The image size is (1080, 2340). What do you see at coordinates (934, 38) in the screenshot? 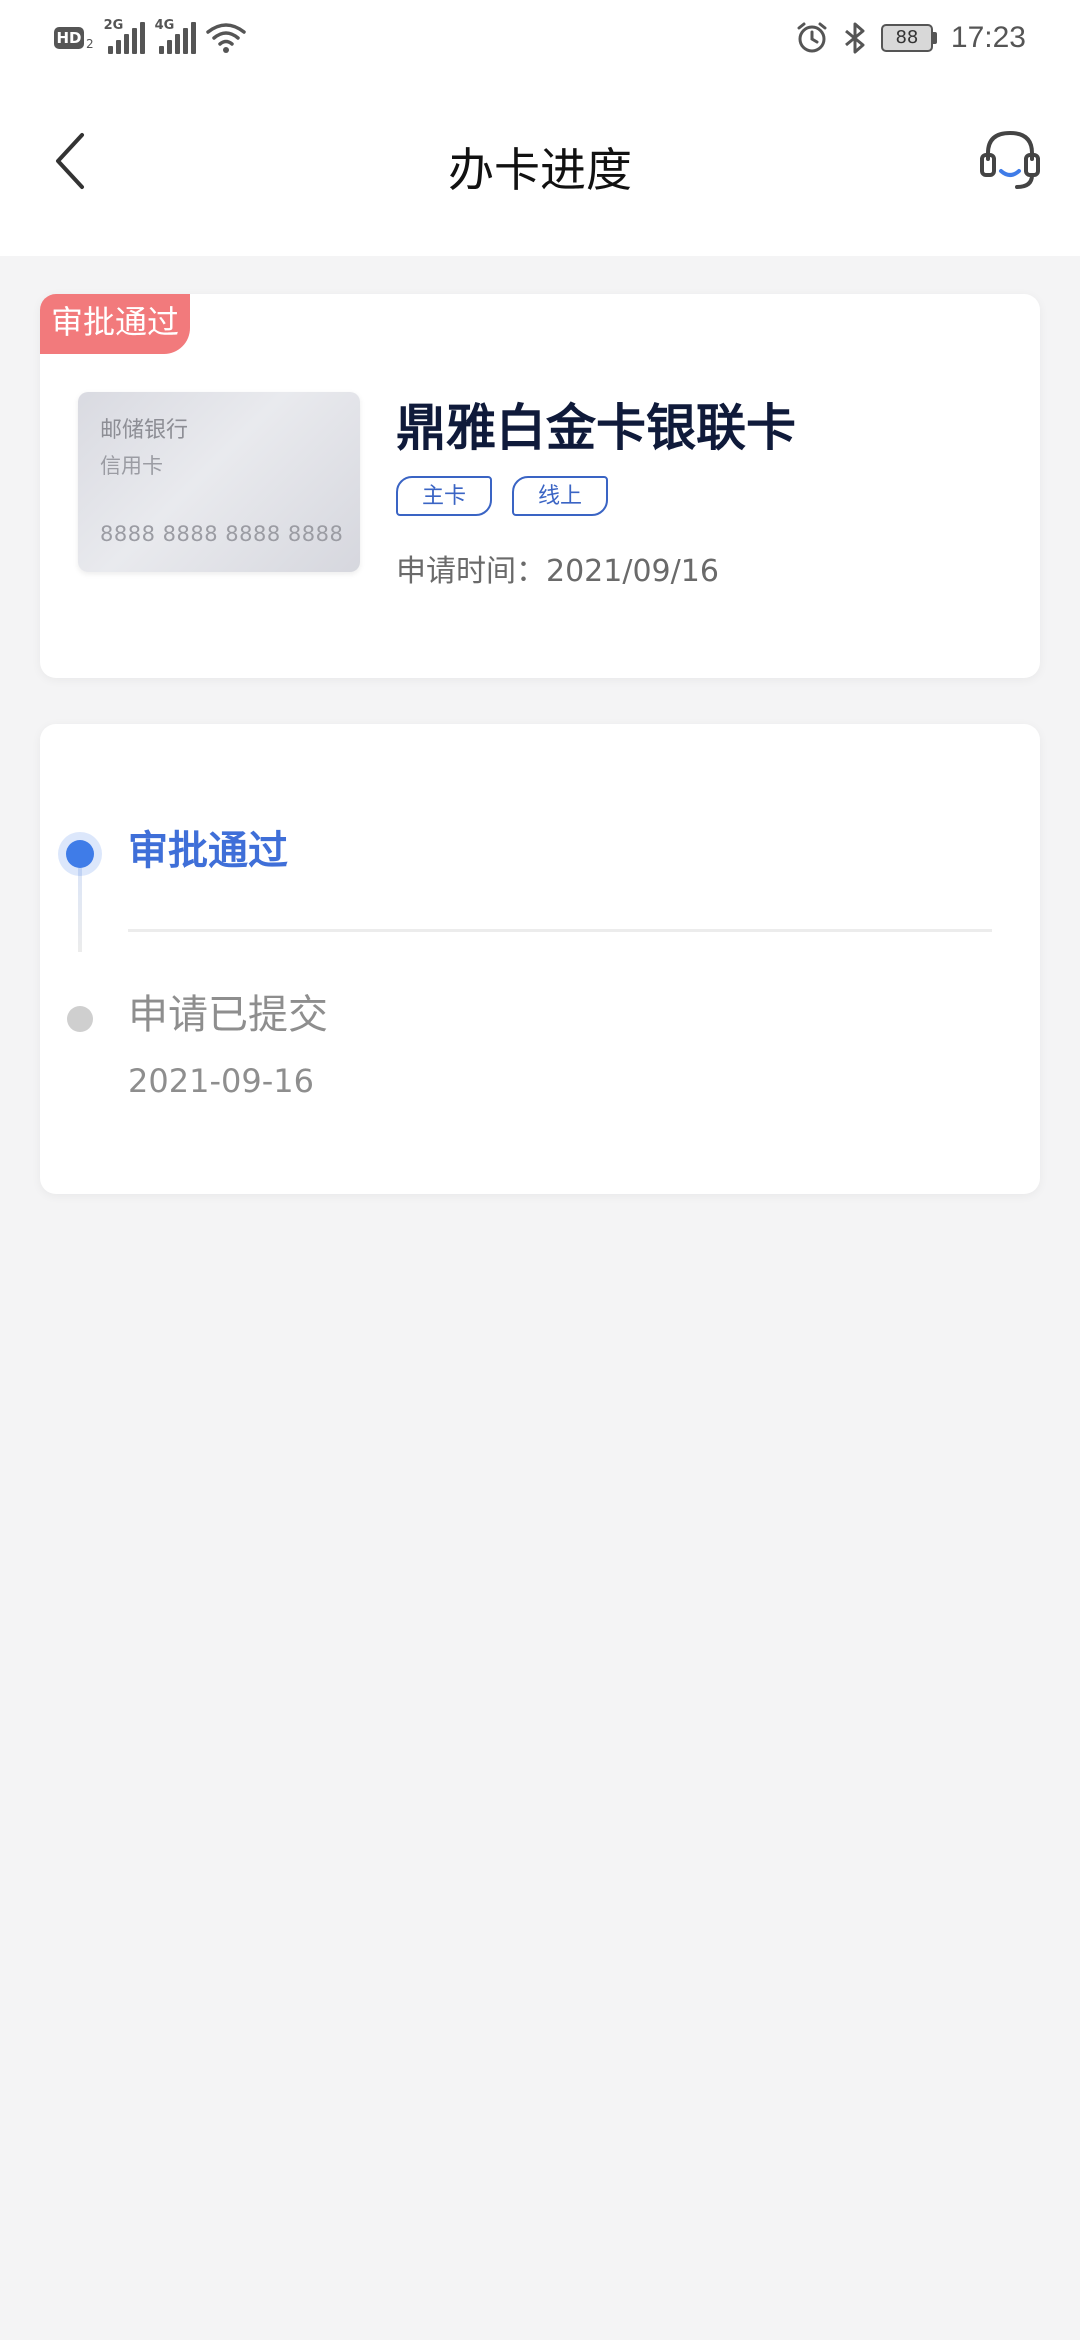
I see `battery-tip` at bounding box center [934, 38].